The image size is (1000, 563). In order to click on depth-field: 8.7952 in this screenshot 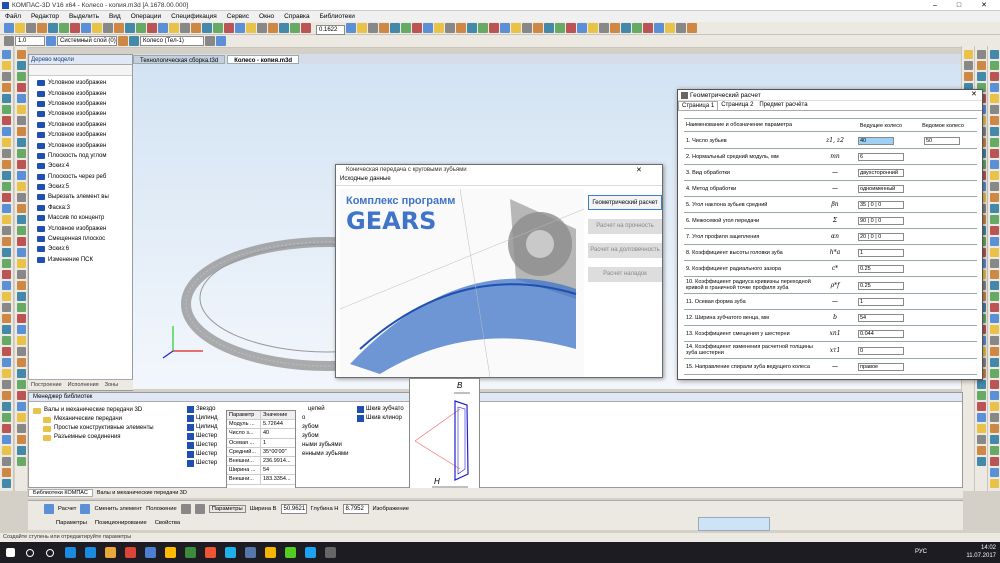, I will do `click(355, 509)`.